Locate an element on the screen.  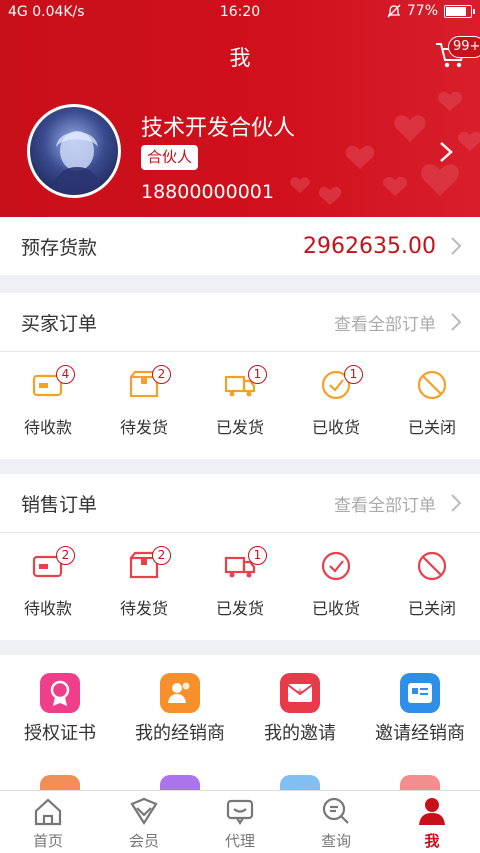
battery-icon is located at coordinates (459, 11).